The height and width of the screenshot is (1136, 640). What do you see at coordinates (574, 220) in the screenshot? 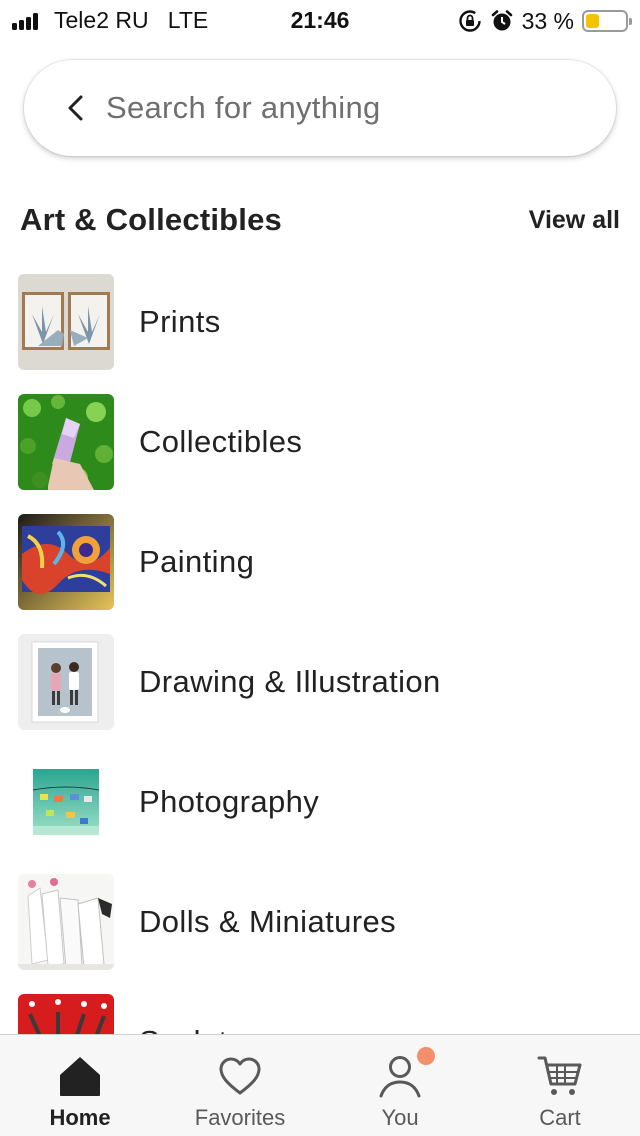
I see `view-all-link: View all` at bounding box center [574, 220].